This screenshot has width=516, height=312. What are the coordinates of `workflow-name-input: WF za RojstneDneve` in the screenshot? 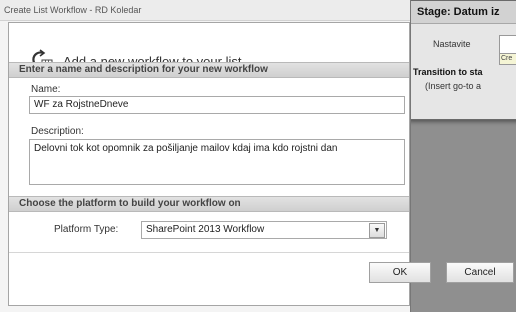 It's located at (217, 105).